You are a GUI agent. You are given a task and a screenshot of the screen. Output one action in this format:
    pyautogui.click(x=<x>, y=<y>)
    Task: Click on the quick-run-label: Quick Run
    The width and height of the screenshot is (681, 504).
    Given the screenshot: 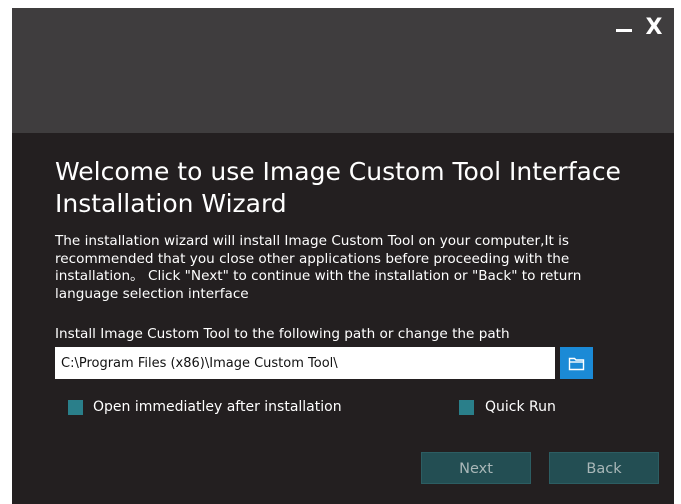 What is the action you would take?
    pyautogui.click(x=520, y=407)
    